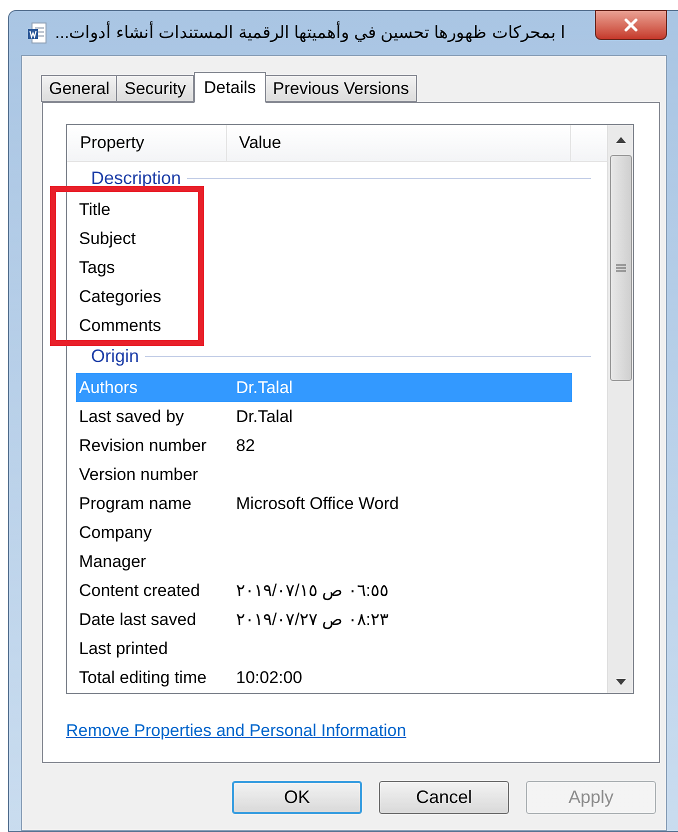  What do you see at coordinates (620, 409) in the screenshot?
I see `scrollbar` at bounding box center [620, 409].